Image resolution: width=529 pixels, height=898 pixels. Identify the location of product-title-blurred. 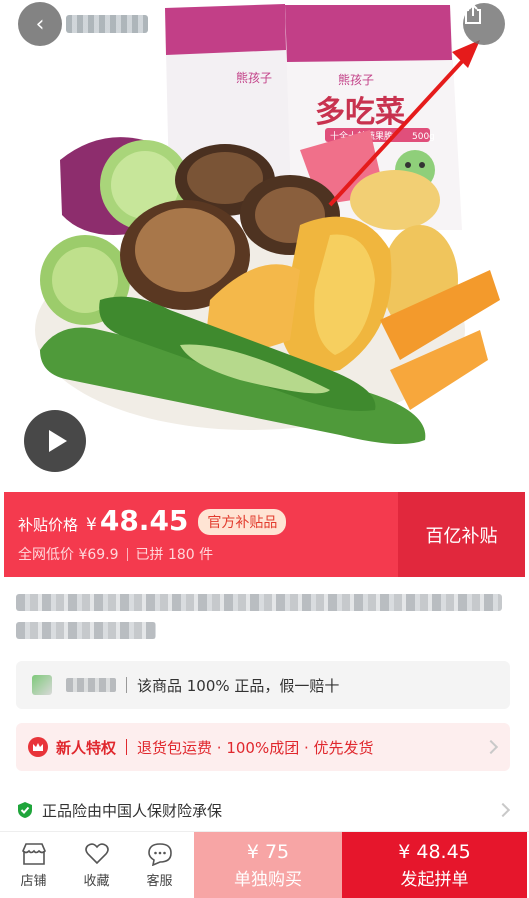
(263, 622).